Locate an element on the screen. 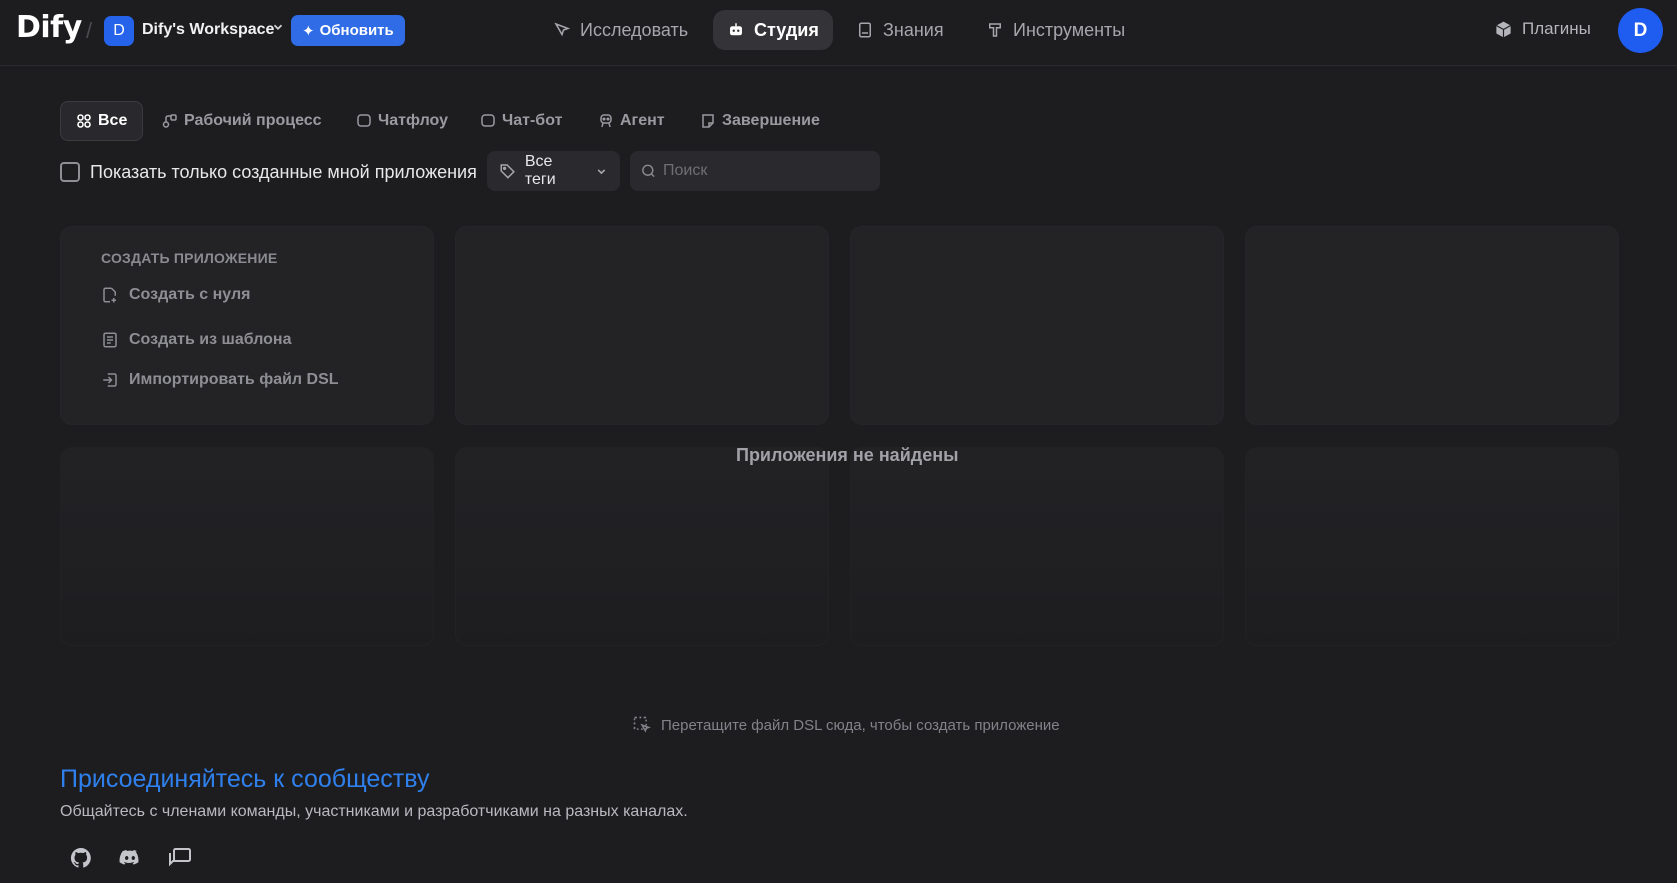  agent-icon is located at coordinates (606, 121).